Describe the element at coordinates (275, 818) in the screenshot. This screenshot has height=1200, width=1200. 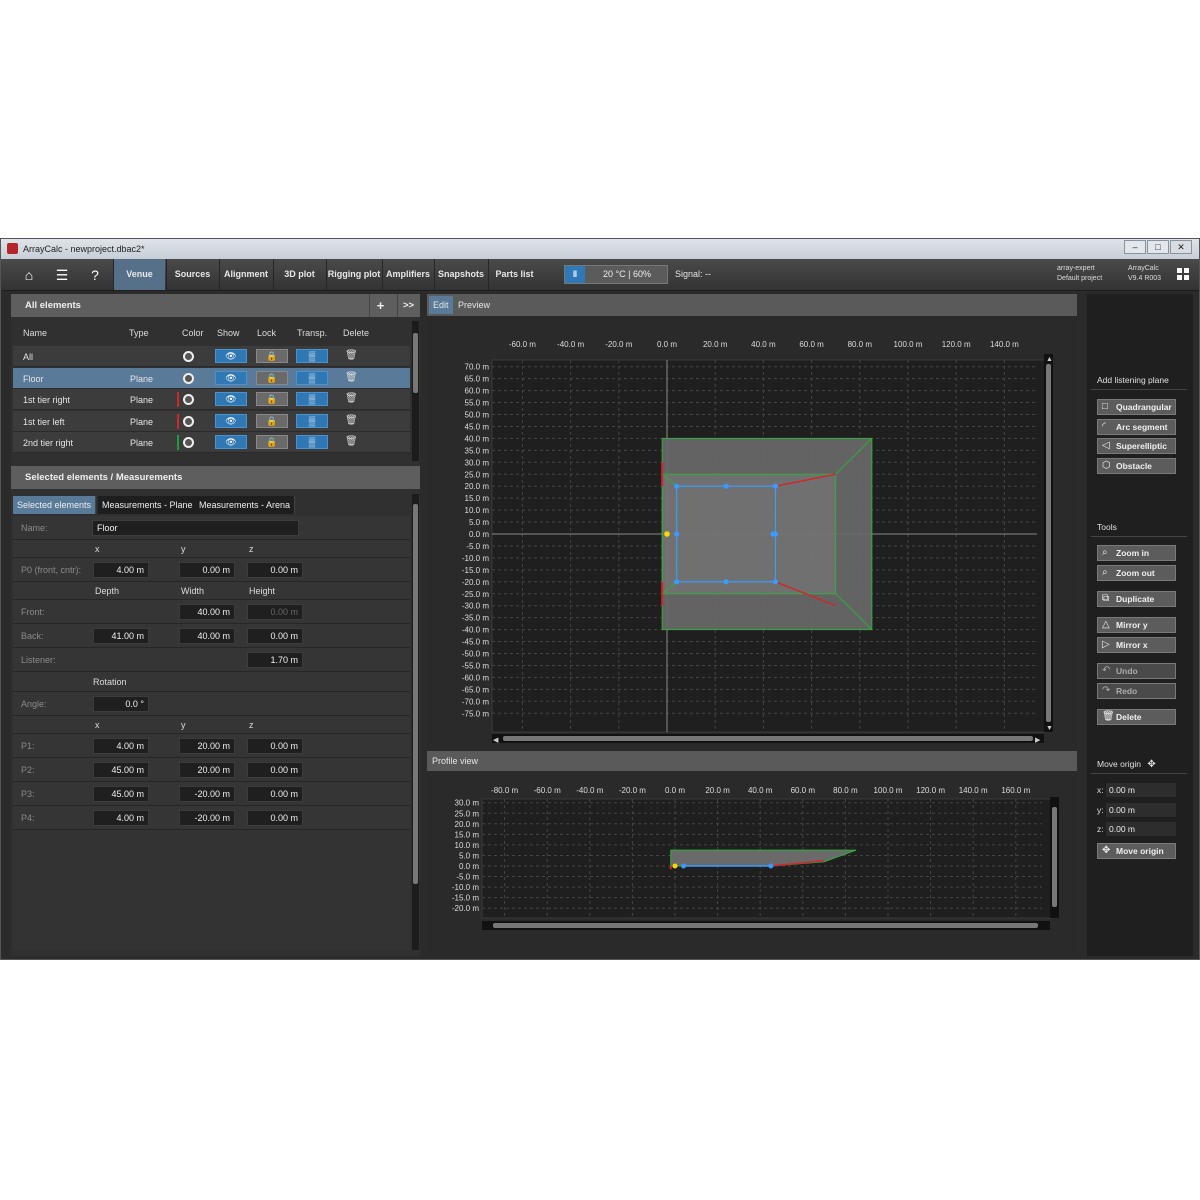
I see `p4-z-field: 0.00 m` at that location.